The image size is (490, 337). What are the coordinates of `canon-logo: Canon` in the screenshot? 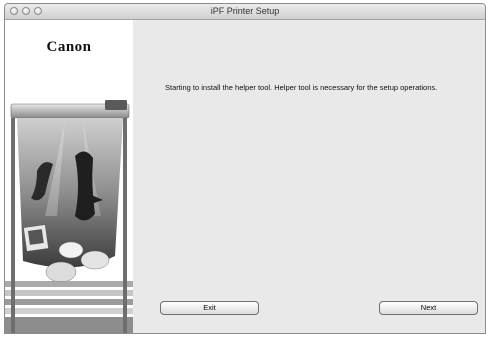 It's located at (69, 47).